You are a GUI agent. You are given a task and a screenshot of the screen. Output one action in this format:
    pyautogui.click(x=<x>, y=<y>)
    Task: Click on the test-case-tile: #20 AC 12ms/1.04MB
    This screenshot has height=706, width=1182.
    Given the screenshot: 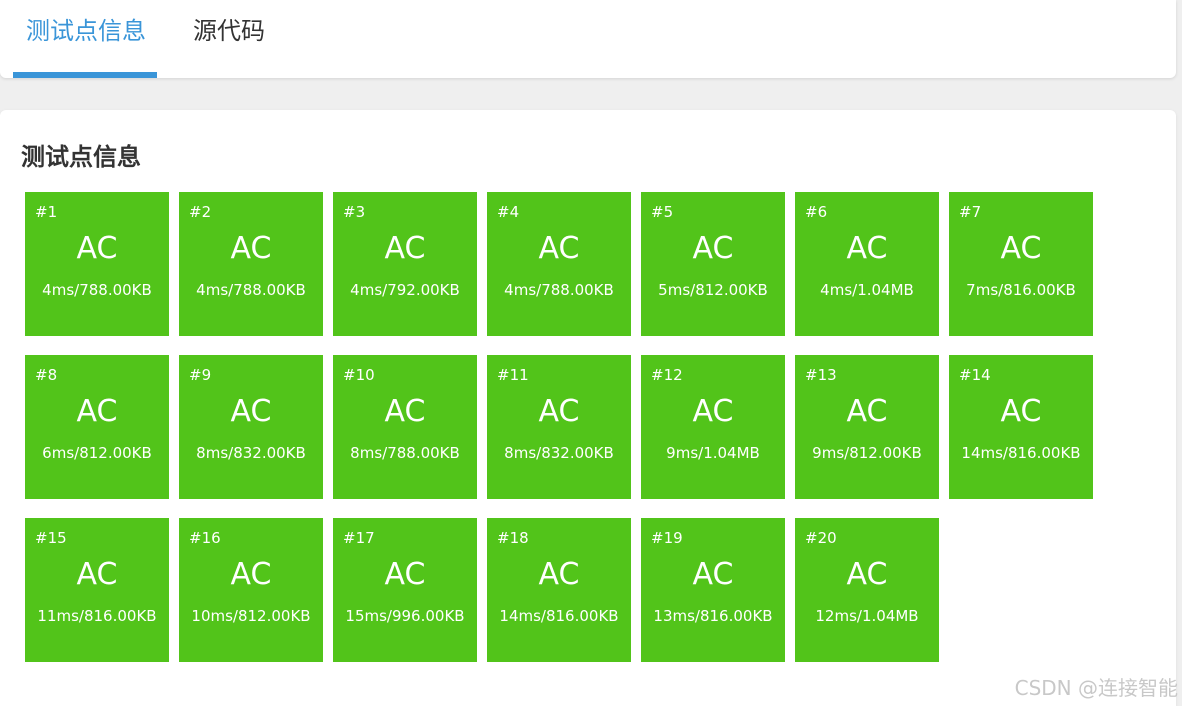 What is the action you would take?
    pyautogui.click(x=867, y=590)
    